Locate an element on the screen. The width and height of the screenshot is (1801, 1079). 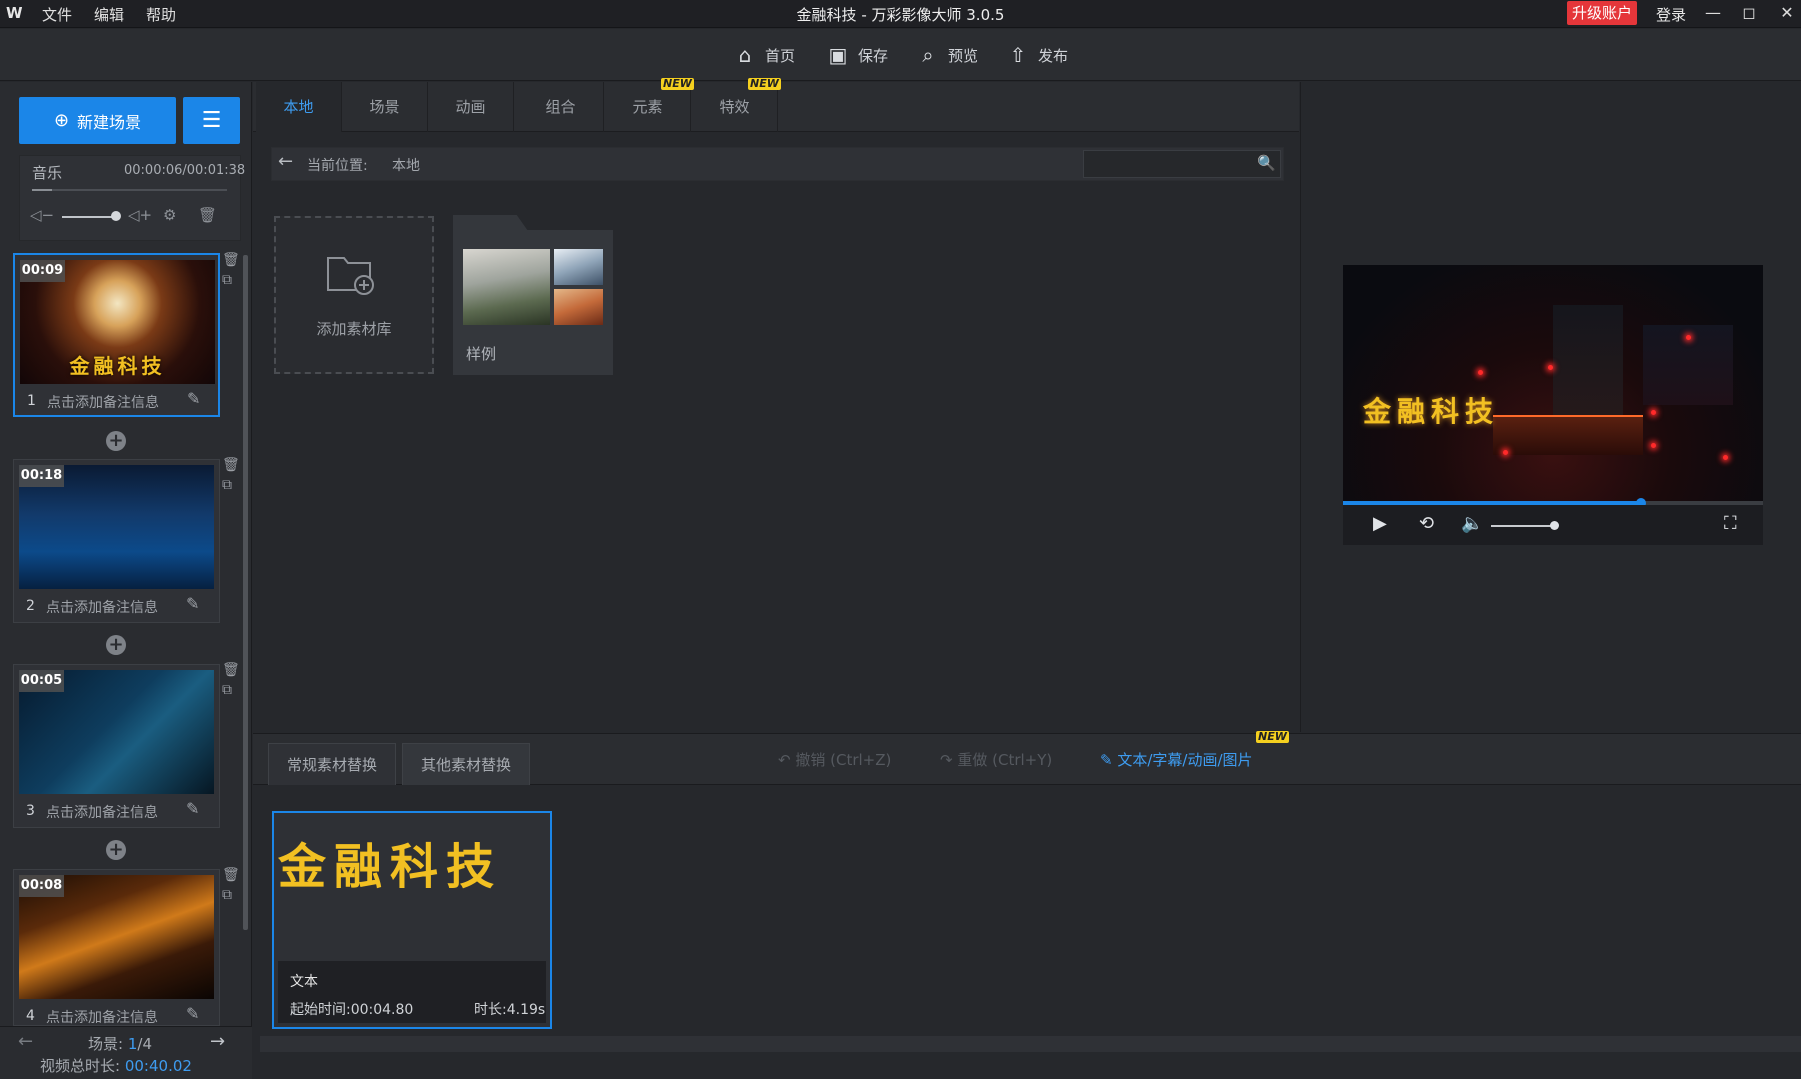
add-library-label: 添加素材库 is located at coordinates (354, 329).